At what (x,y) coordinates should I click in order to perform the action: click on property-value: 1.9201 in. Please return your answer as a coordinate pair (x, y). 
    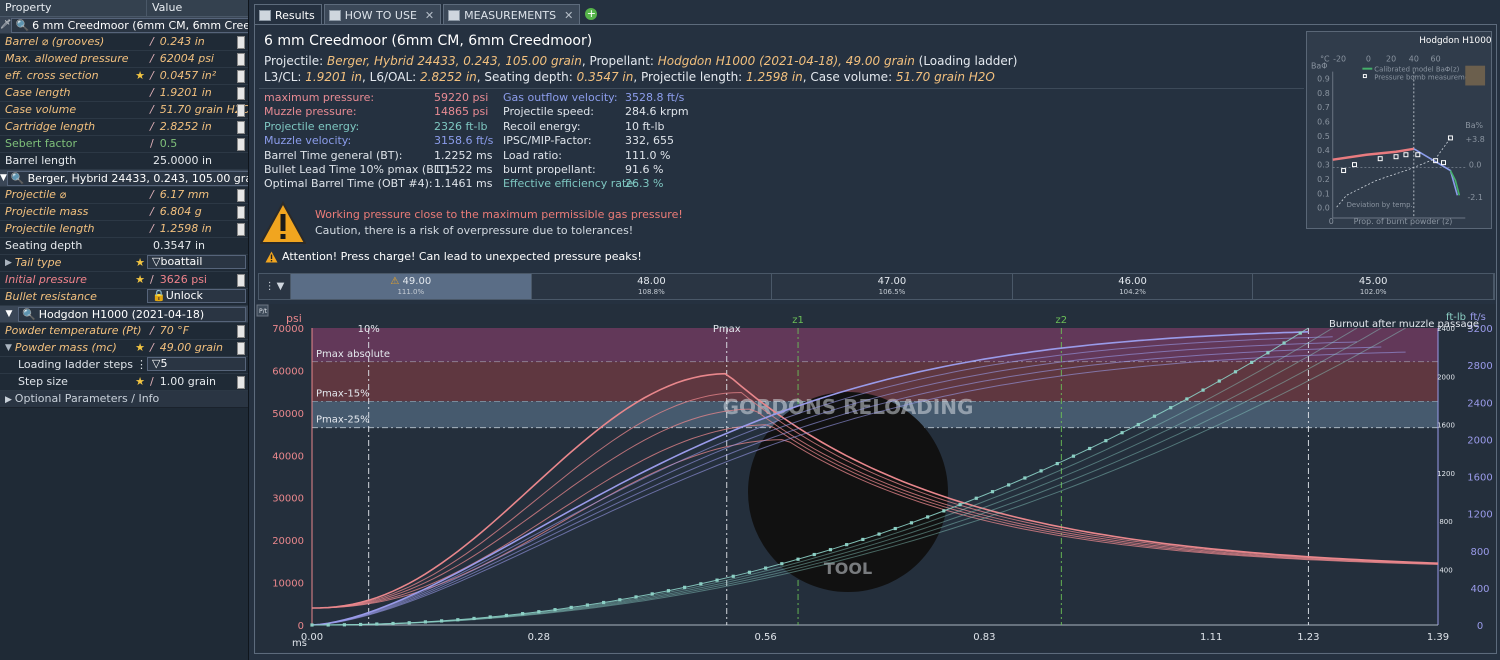
    Looking at the image, I should click on (197, 93).